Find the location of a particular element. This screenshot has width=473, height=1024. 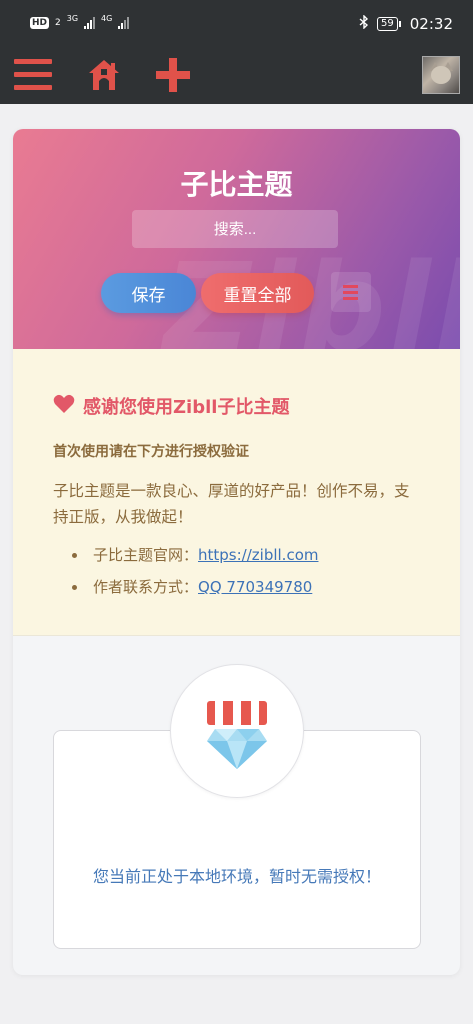

search-input is located at coordinates (235, 229).